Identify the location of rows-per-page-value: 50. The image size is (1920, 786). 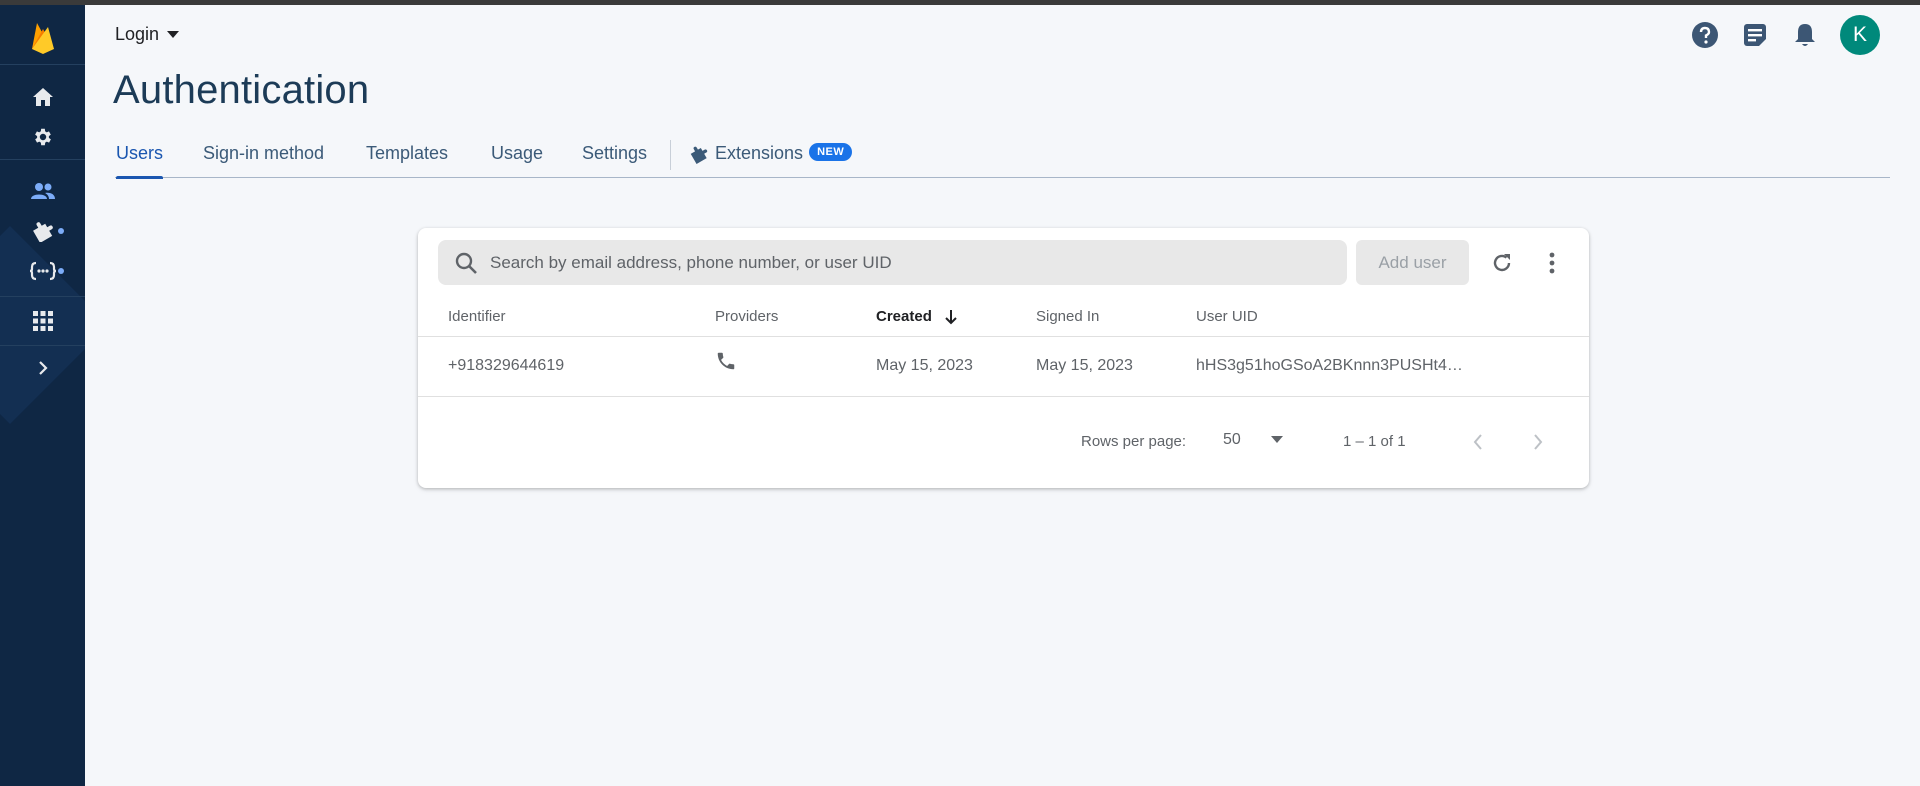
(1232, 439).